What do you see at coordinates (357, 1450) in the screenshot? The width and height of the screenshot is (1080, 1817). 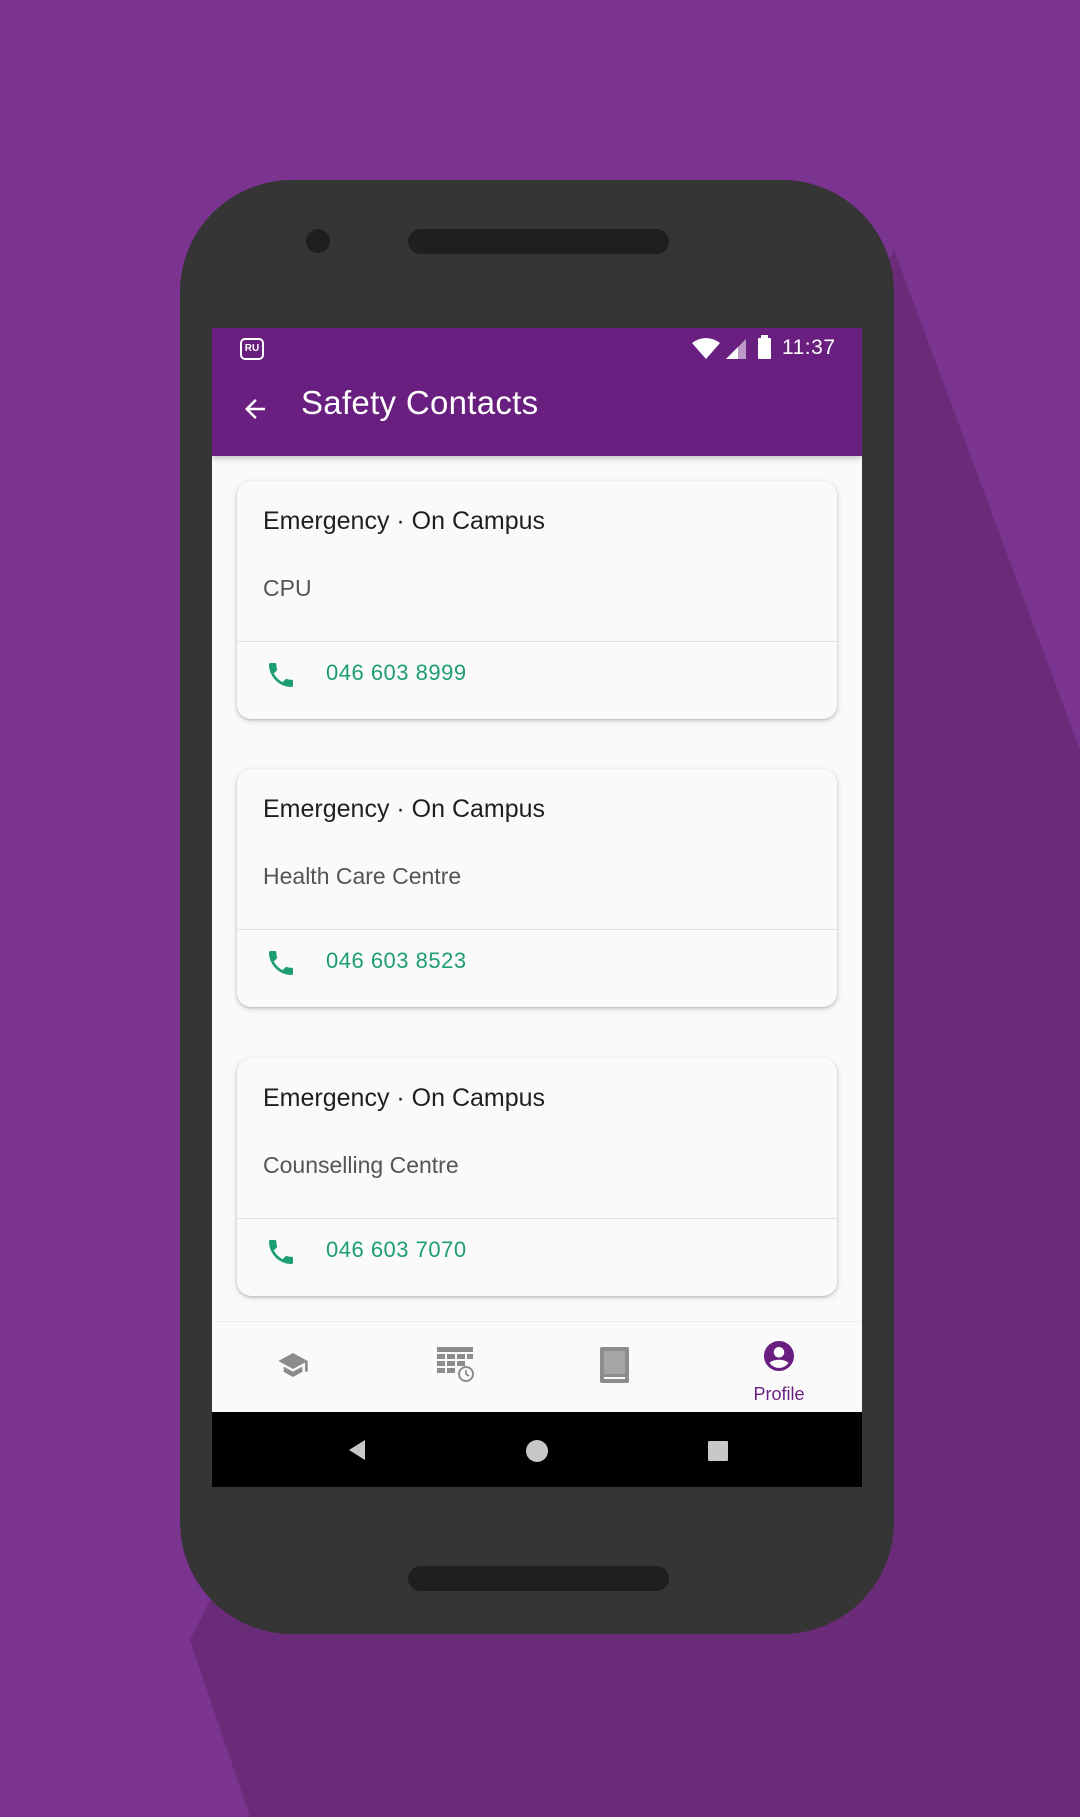 I see `system-back-icon` at bounding box center [357, 1450].